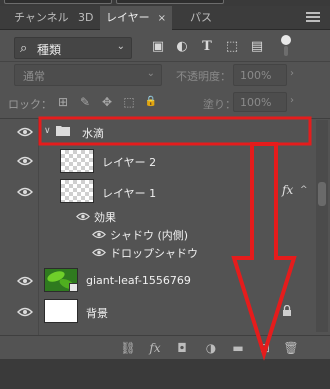  Describe the element at coordinates (85, 102) in the screenshot. I see `lock-pixels-icon: ✎` at that location.